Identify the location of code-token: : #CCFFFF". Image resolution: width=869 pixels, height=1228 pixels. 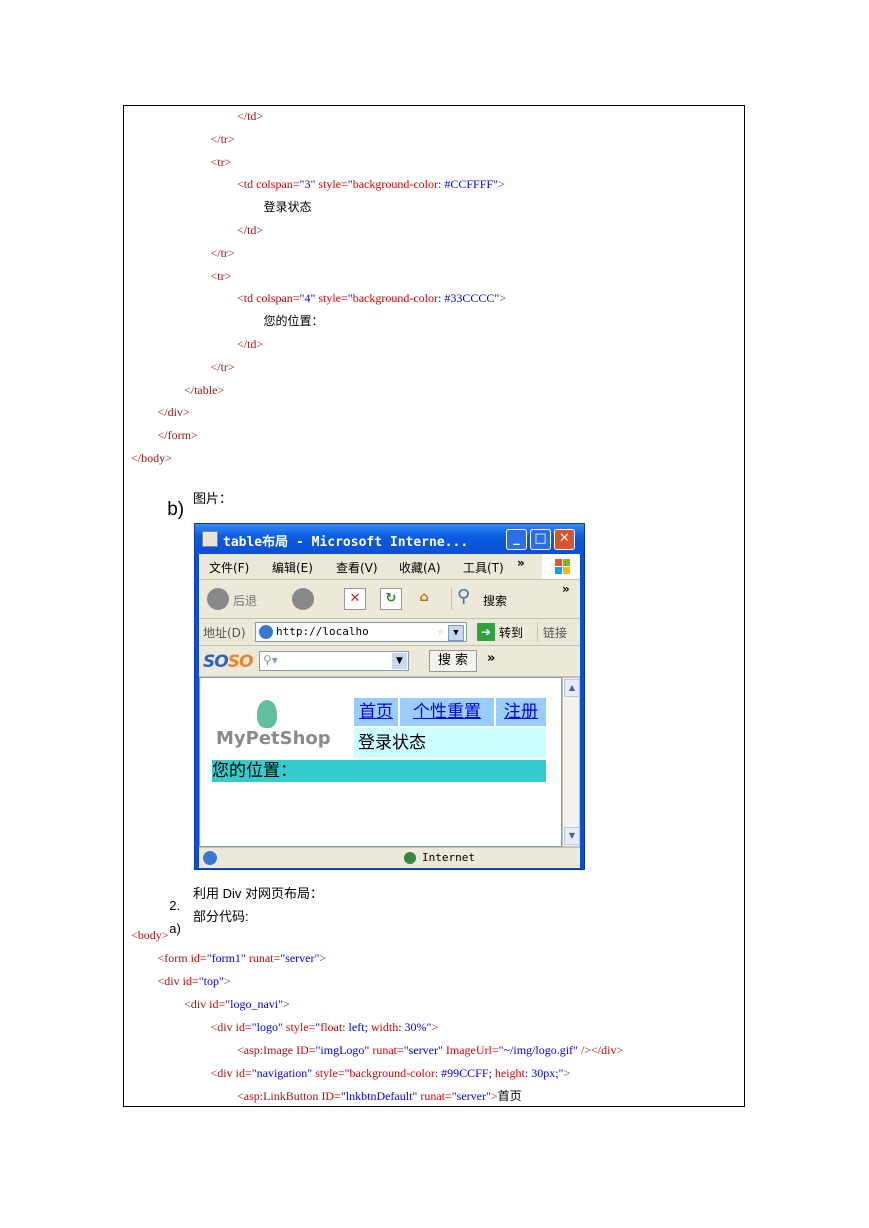
(468, 184).